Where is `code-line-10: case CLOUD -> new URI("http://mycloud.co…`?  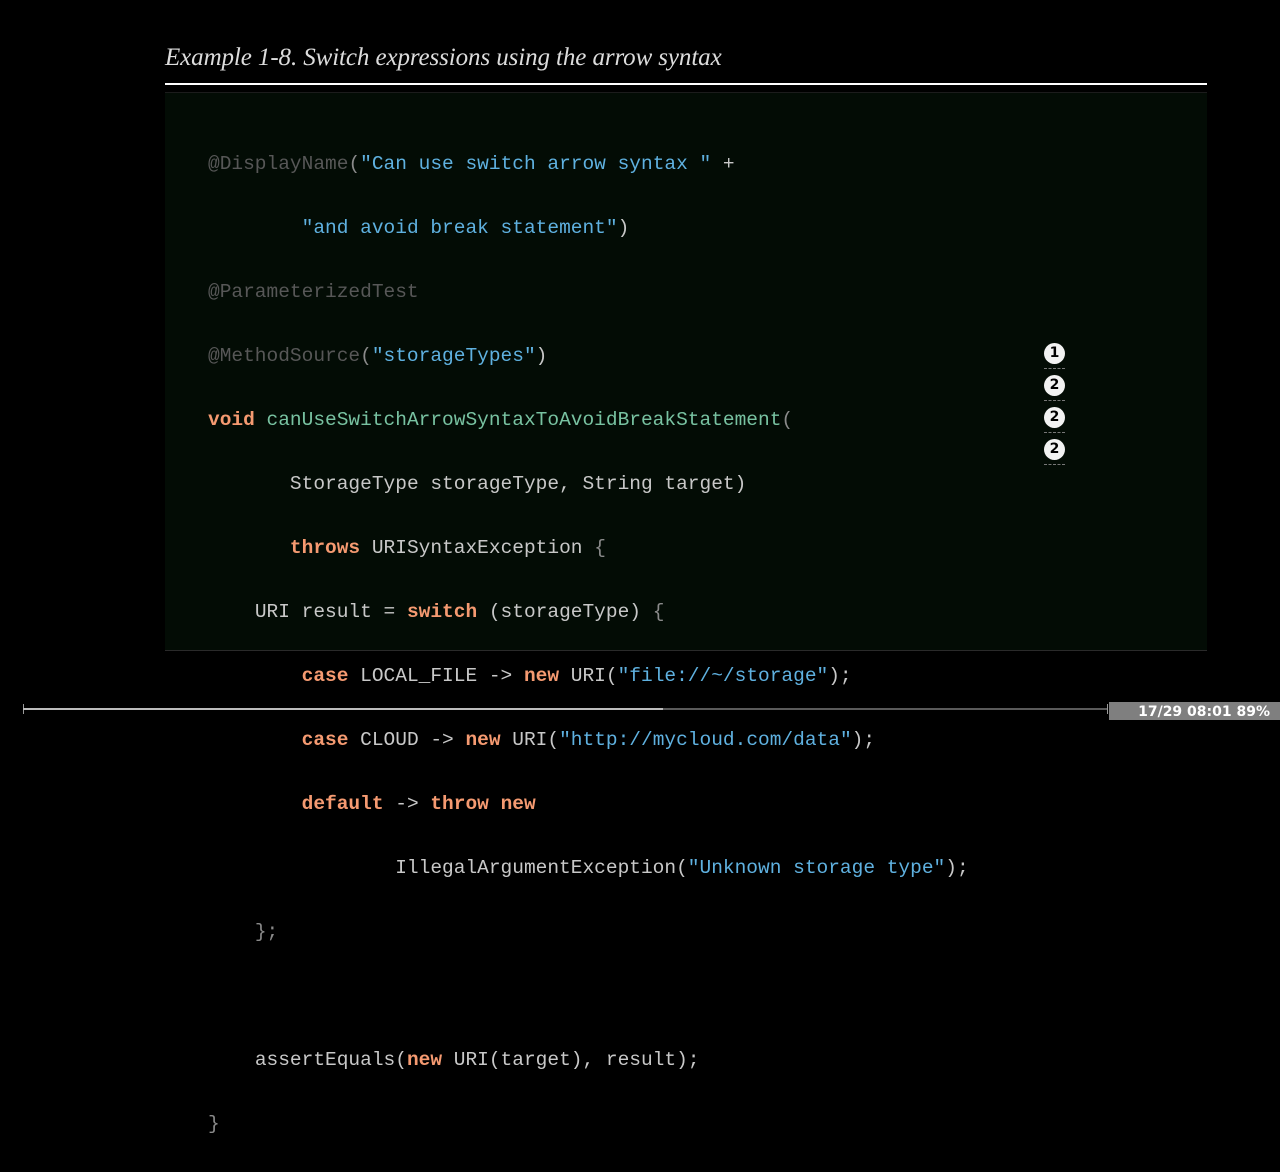
code-line-10: case CLOUD -> new URI("http://mycloud.co… is located at coordinates (588, 740).